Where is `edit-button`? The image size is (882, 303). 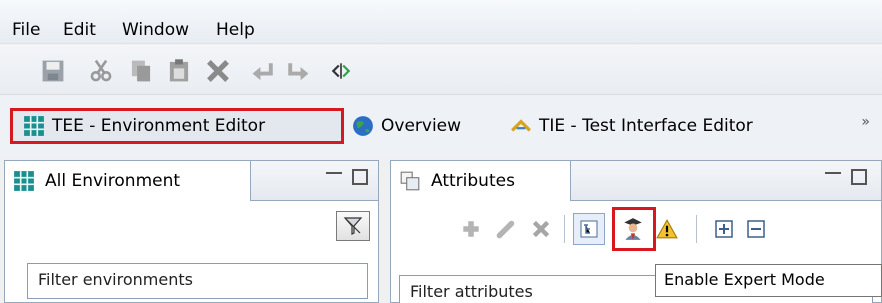 edit-button is located at coordinates (506, 229).